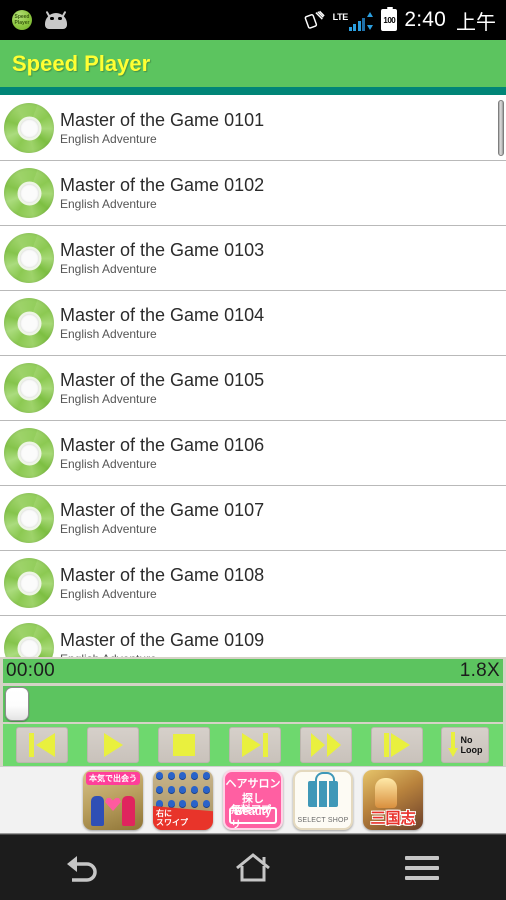  Describe the element at coordinates (172, 822) in the screenshot. I see `ad-swipe-line2: スワイプ` at that location.